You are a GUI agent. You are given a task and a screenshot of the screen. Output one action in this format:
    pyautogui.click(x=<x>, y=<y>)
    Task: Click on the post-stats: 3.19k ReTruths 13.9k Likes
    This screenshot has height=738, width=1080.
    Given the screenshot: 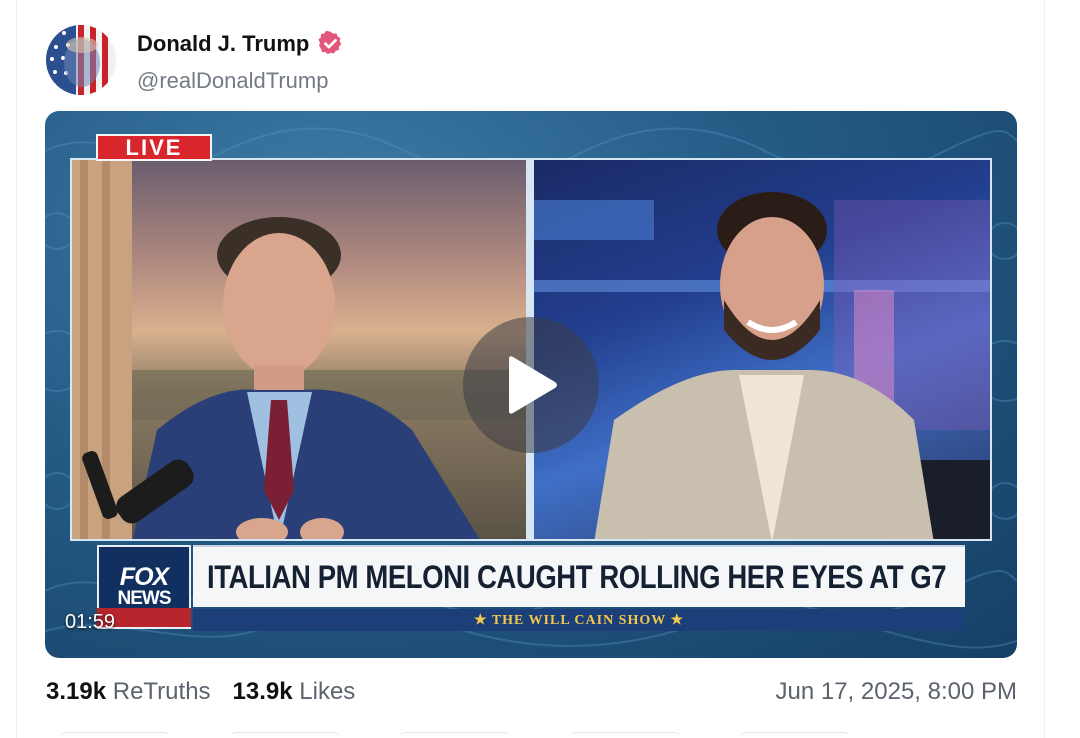 What is the action you would take?
    pyautogui.click(x=200, y=692)
    